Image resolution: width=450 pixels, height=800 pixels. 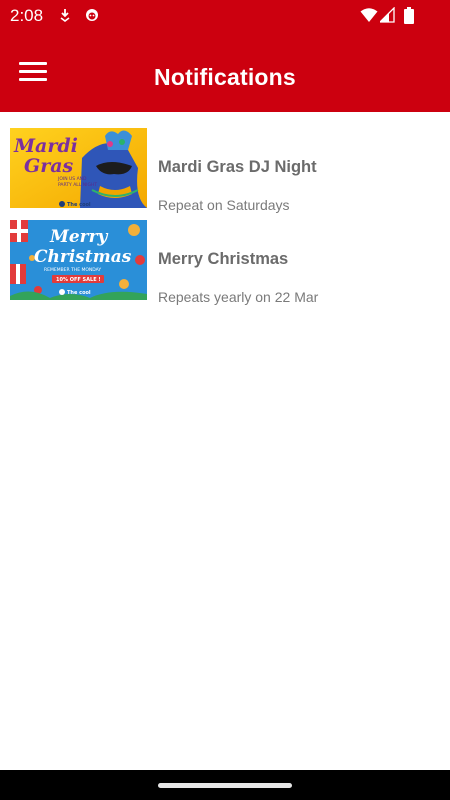 What do you see at coordinates (223, 259) in the screenshot?
I see `notification-title: Merry Christmas` at bounding box center [223, 259].